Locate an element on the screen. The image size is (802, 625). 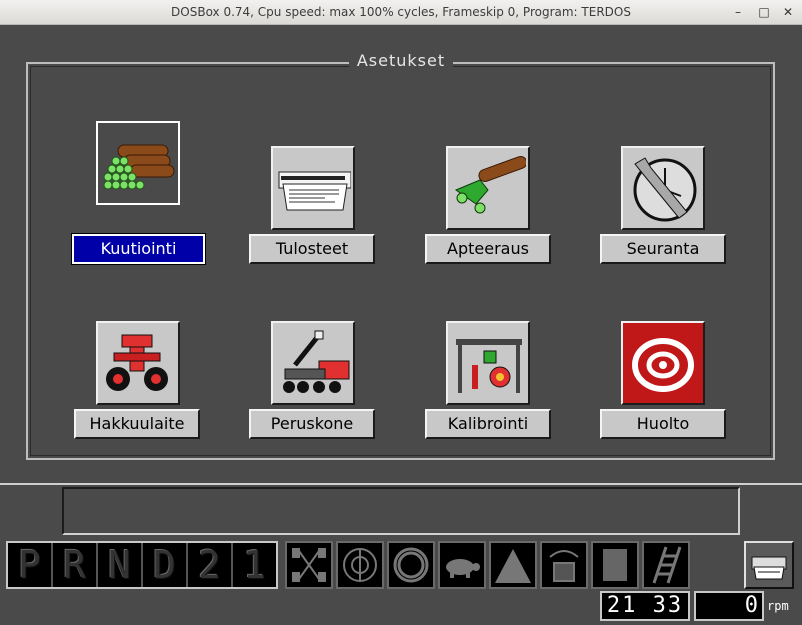
separator is located at coordinates (401, 484).